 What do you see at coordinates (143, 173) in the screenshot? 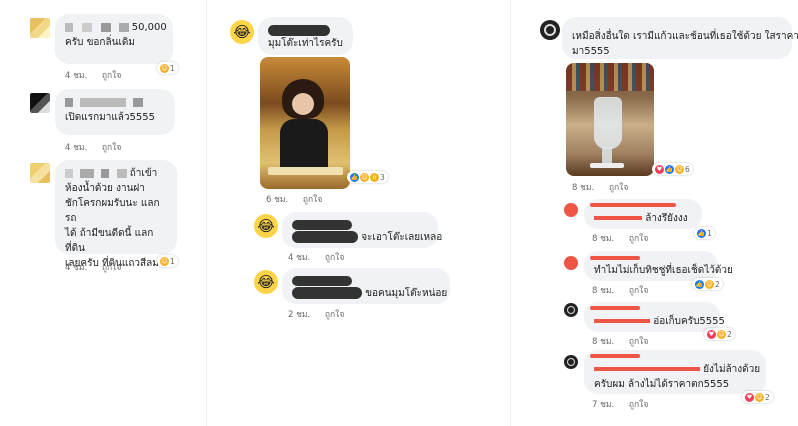
I see `comment-text-tail: ถ้าเข้า` at bounding box center [143, 173].